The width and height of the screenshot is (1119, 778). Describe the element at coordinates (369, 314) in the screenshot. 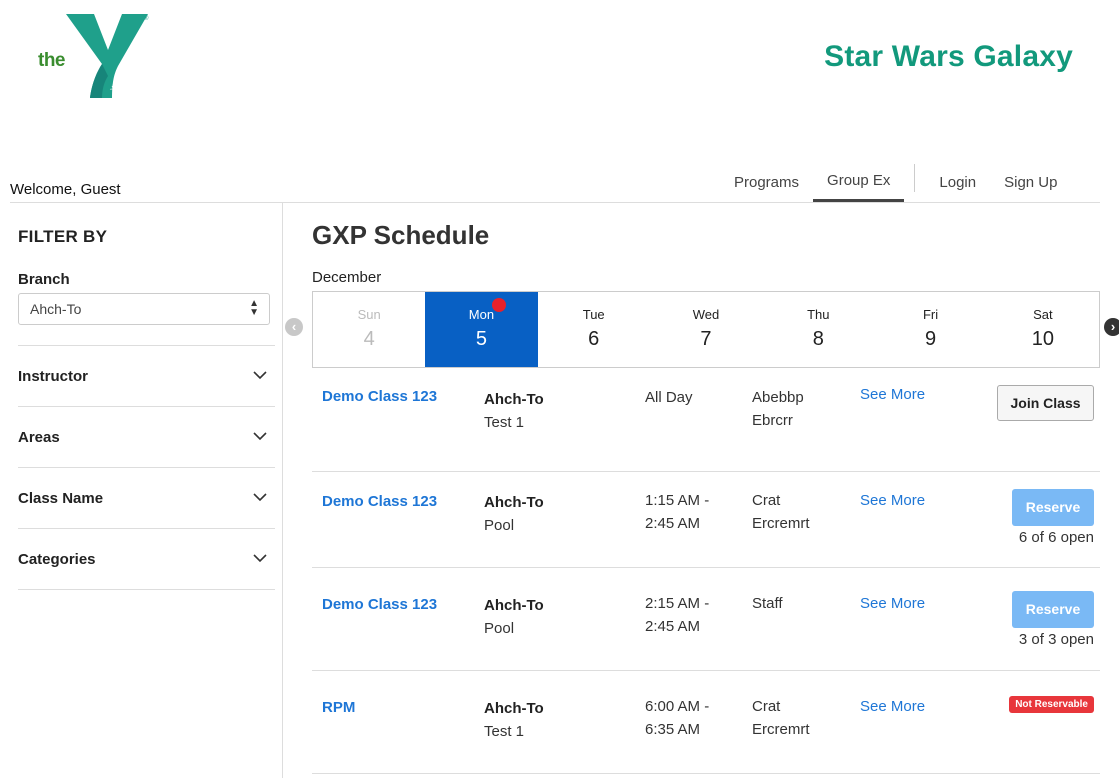

I see `day-name: Sun` at that location.